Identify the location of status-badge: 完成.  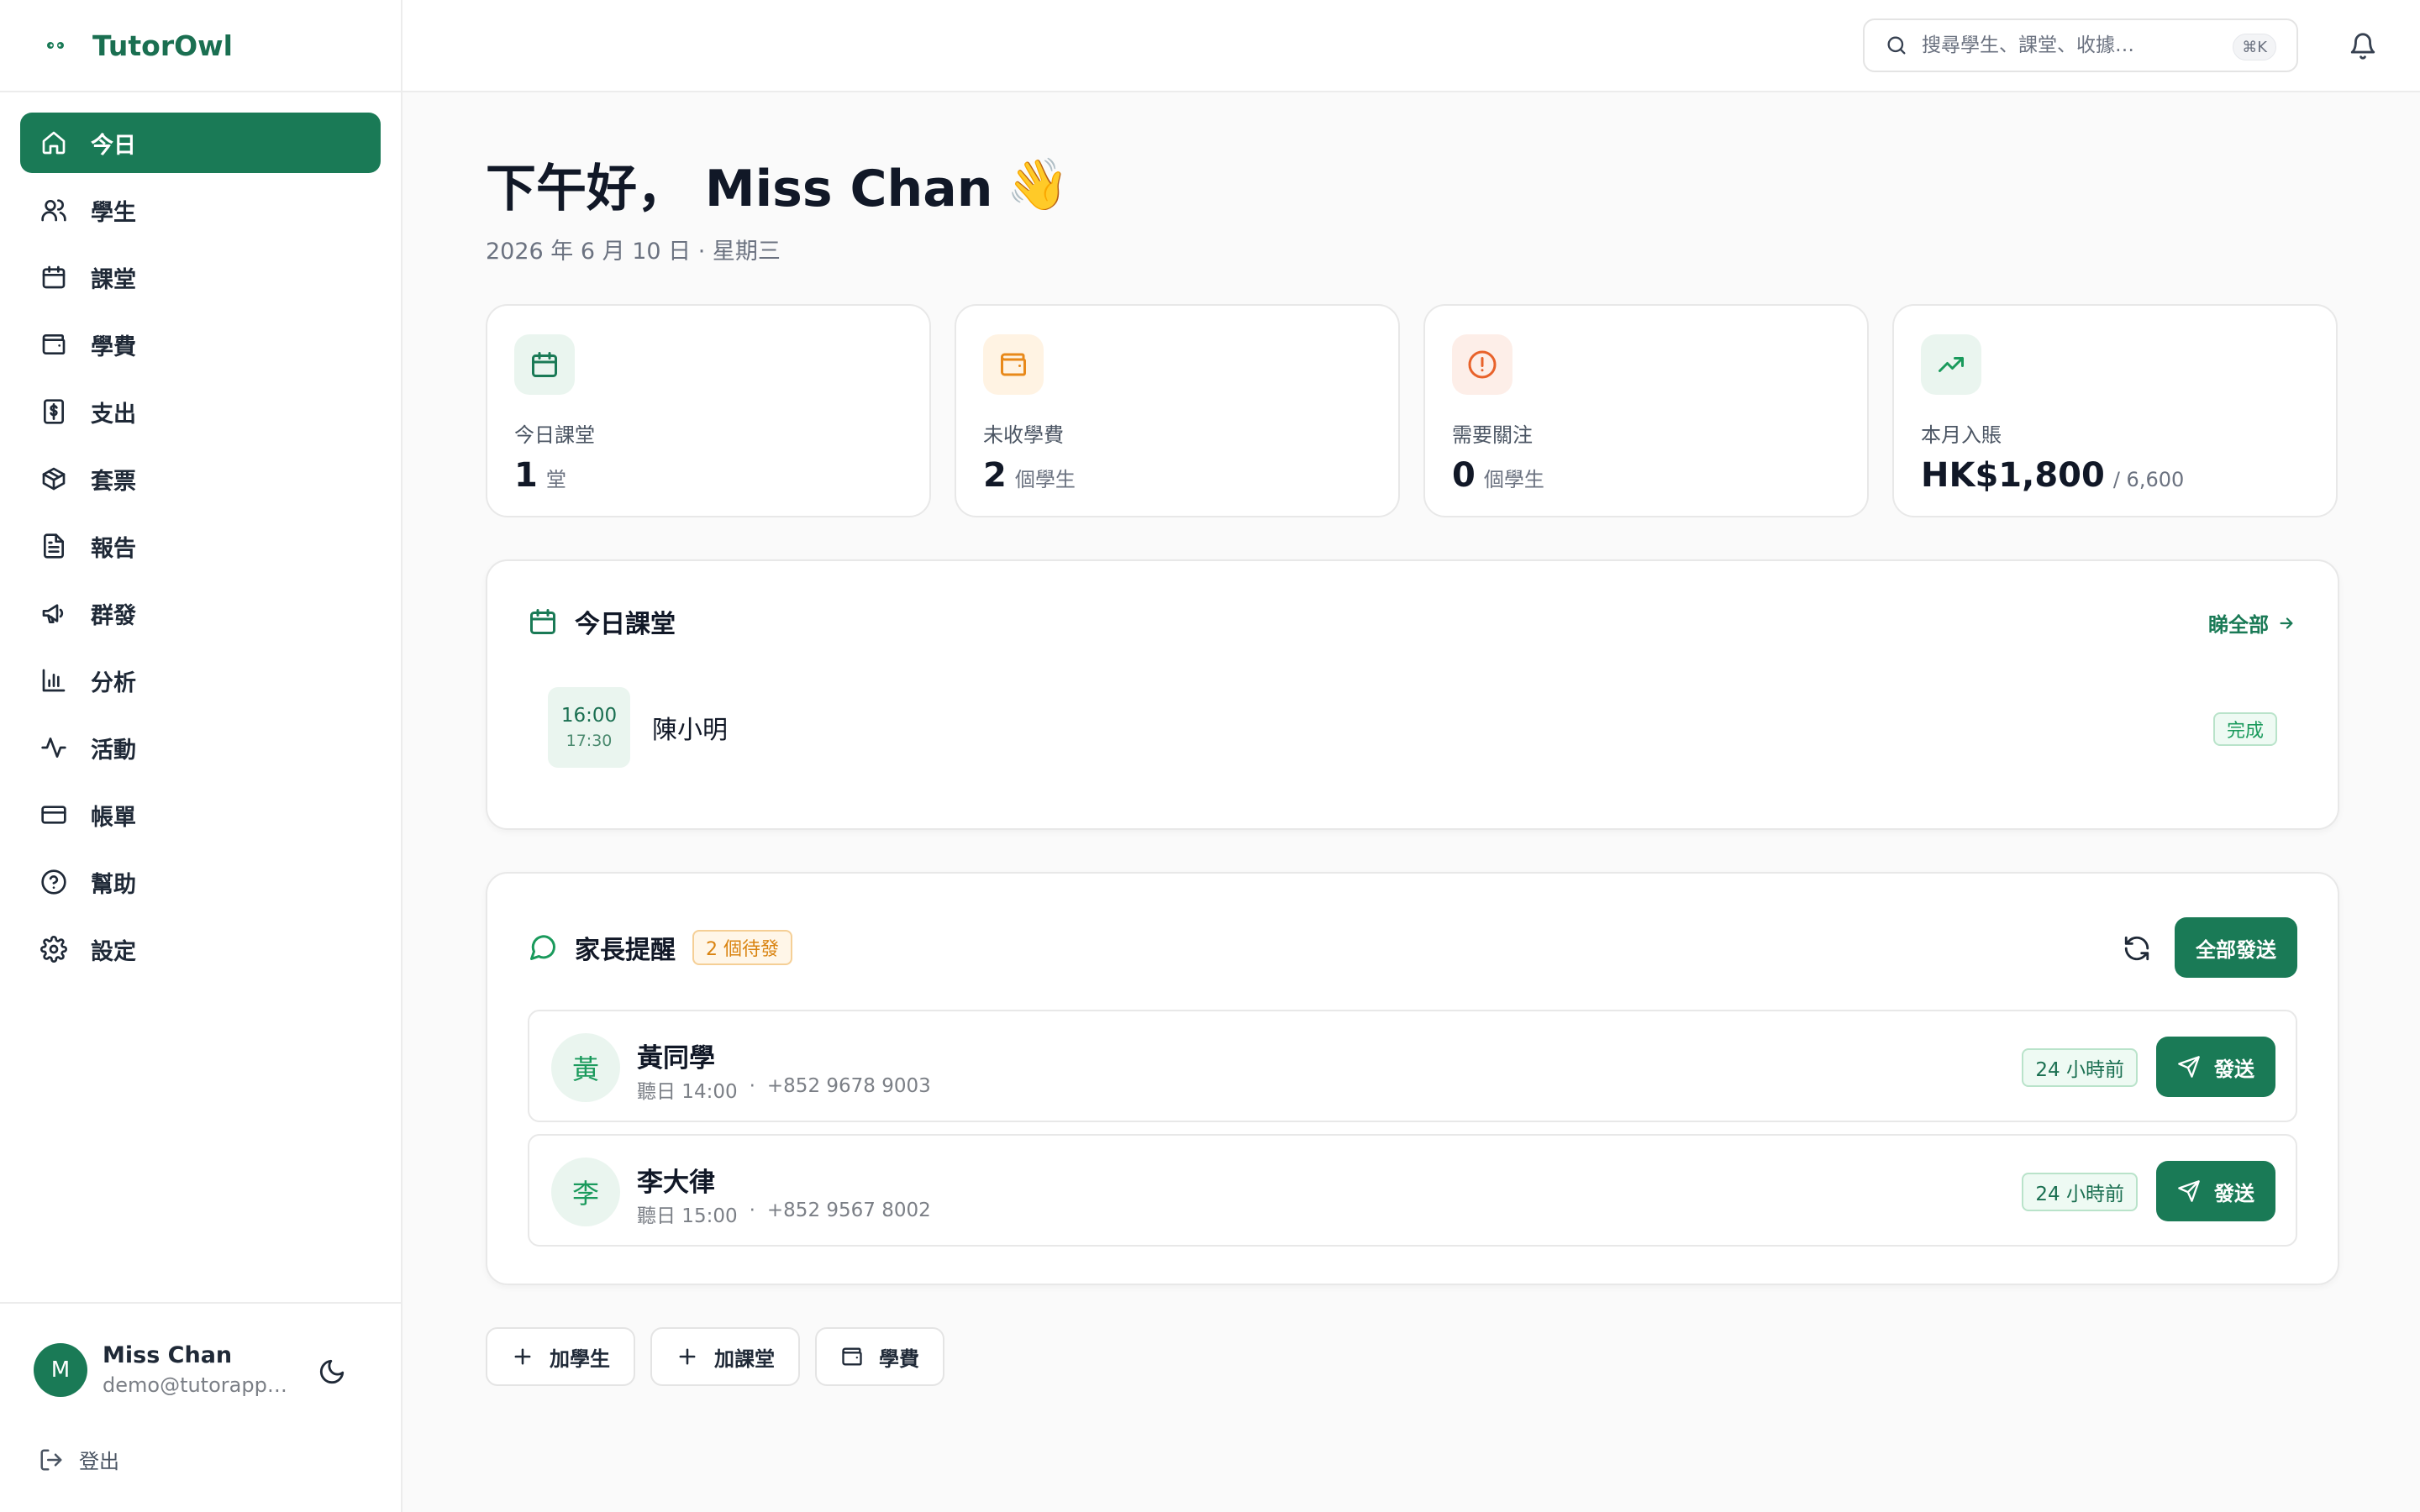
(2244, 729).